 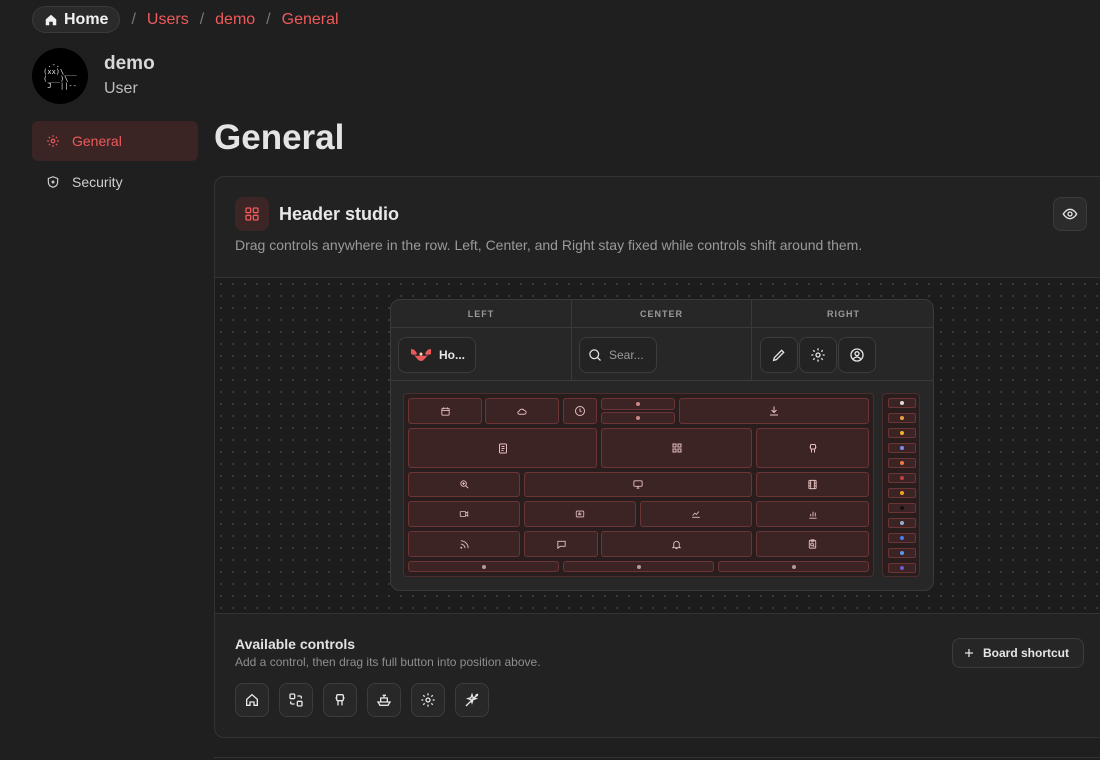 What do you see at coordinates (901, 485) in the screenshot?
I see `overflow-column` at bounding box center [901, 485].